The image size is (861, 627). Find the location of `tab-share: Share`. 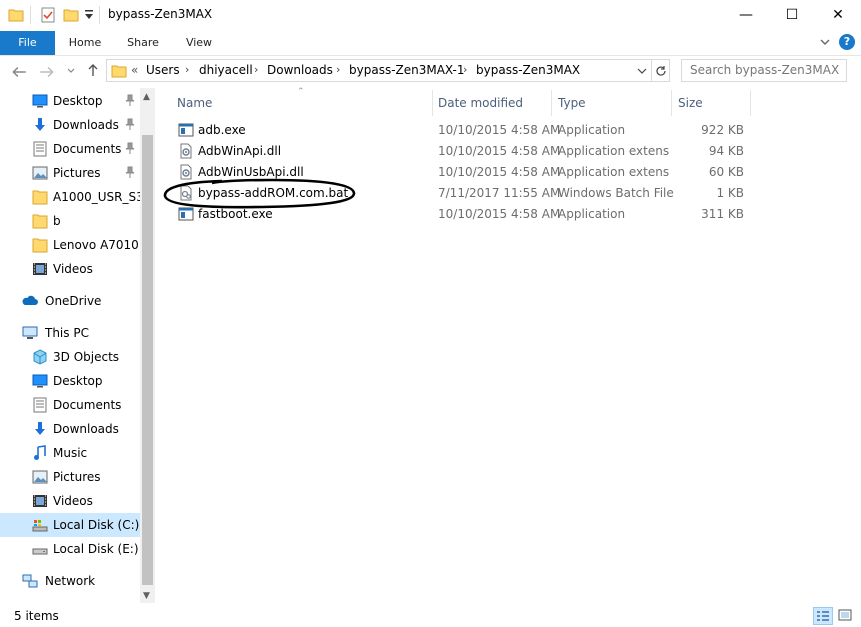

tab-share: Share is located at coordinates (143, 43).